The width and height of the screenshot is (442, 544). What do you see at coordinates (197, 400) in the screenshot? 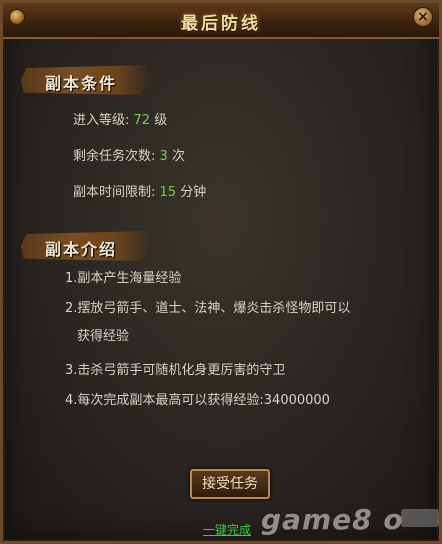
I see `intro-item: 4.每次完成副本最高可以获得经验:34000000` at bounding box center [197, 400].